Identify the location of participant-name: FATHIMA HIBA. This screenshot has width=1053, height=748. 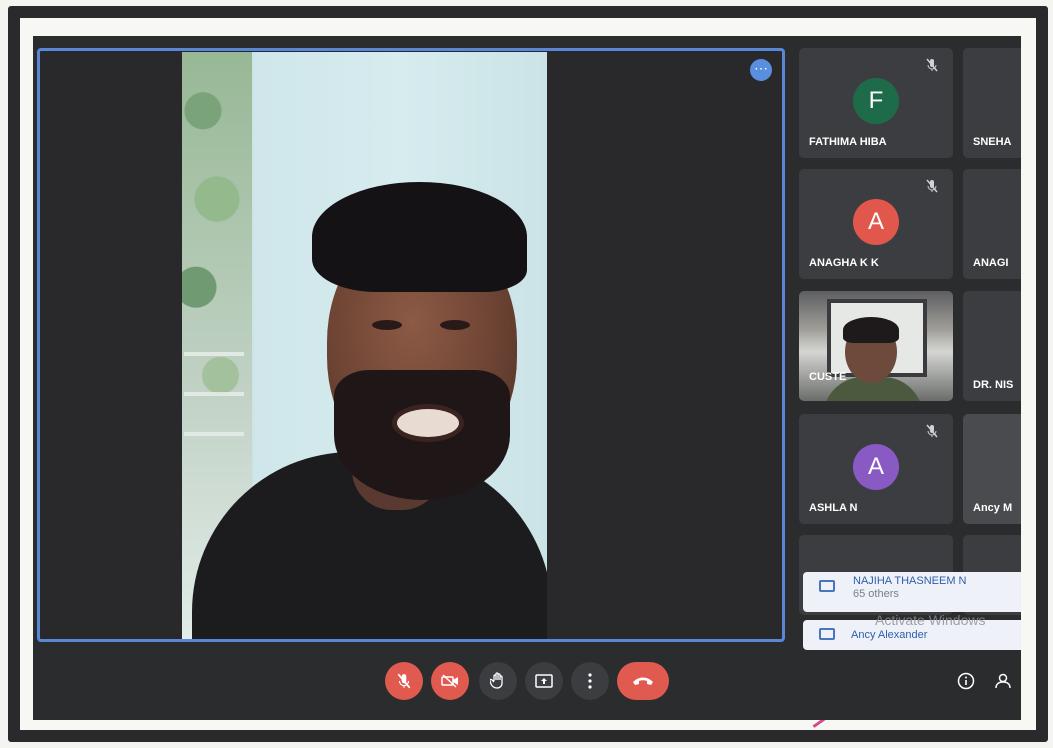
(848, 142).